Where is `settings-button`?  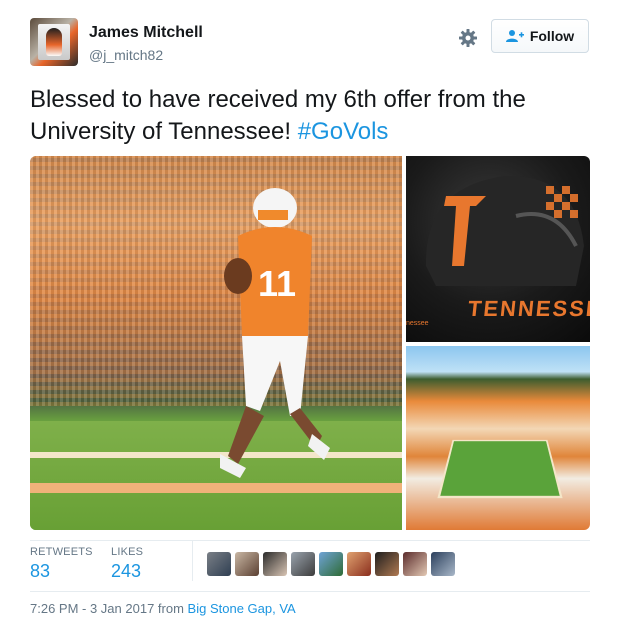
settings-button is located at coordinates (468, 38).